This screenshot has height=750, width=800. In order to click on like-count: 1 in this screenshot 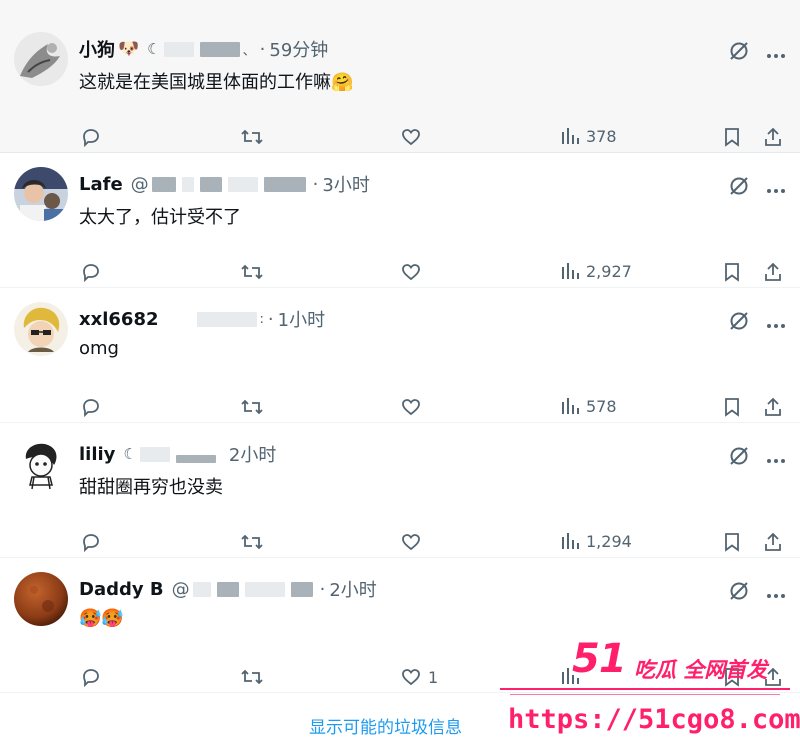, I will do `click(433, 677)`.